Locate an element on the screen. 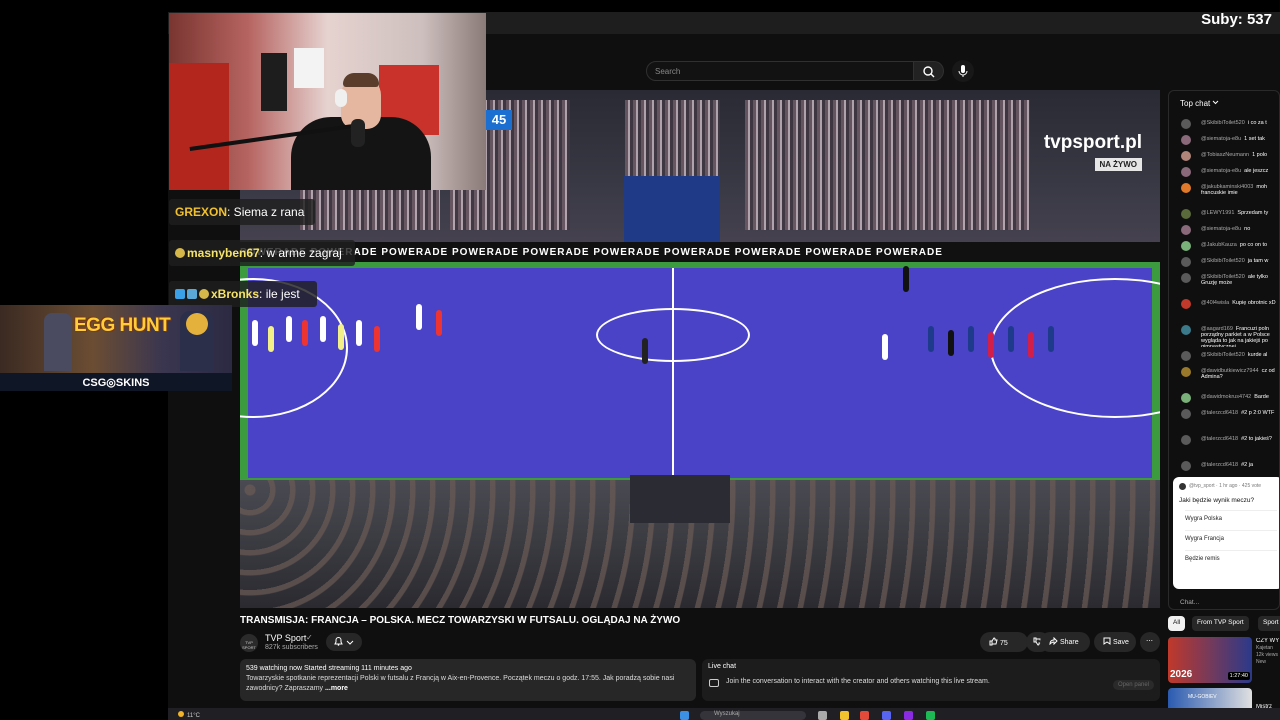 The width and height of the screenshot is (1280, 720). chat-message: @talerzcd6418 #2 ja is located at coordinates (1224, 465).